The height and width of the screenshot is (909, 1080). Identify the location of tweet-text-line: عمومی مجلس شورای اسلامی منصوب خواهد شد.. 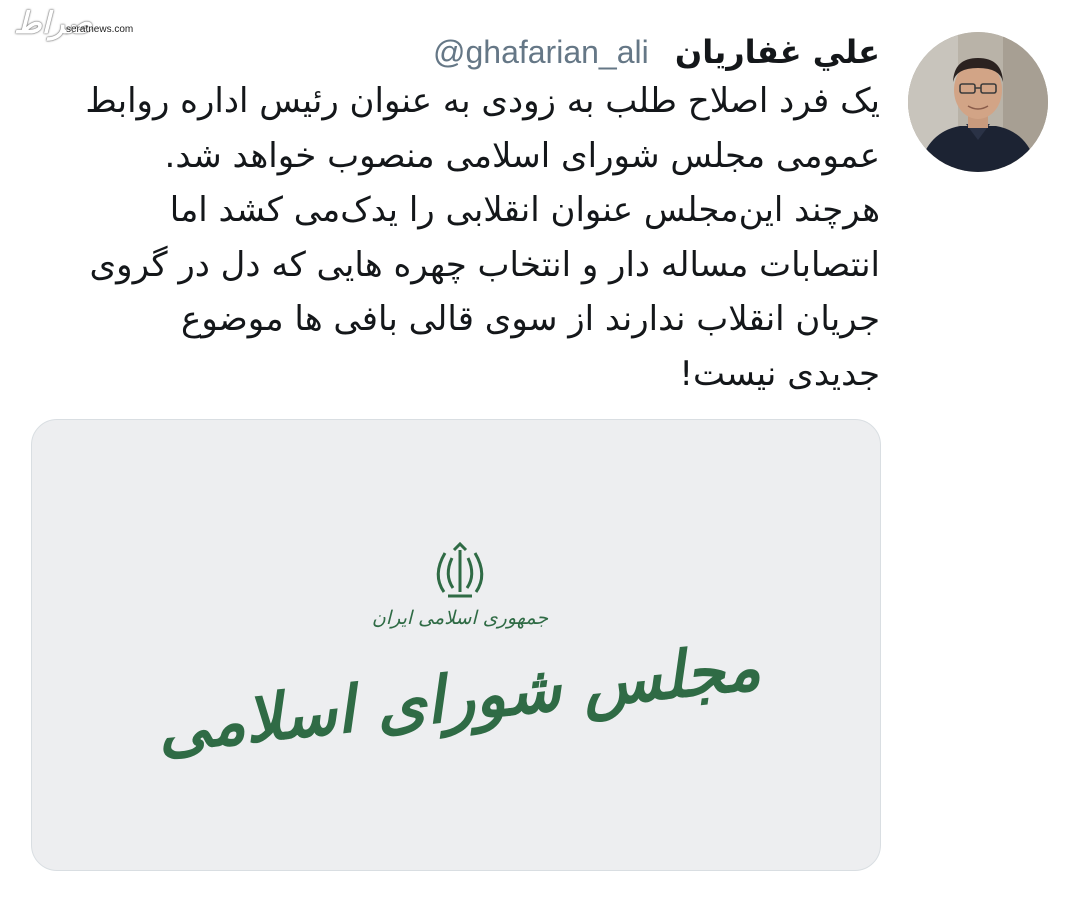
(522, 155).